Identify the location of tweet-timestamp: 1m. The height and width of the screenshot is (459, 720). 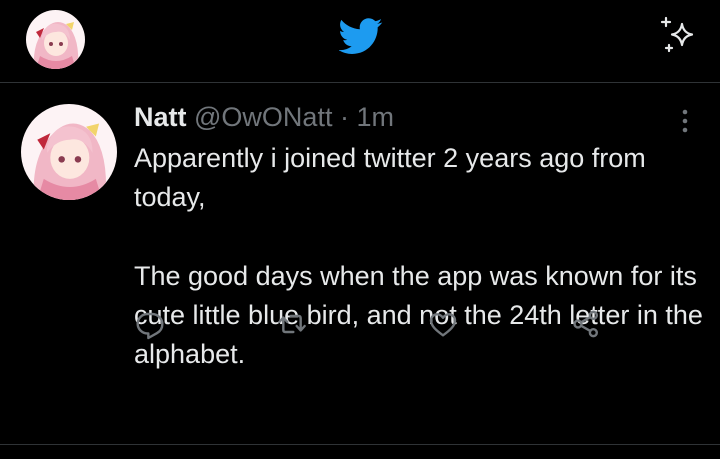
(375, 117).